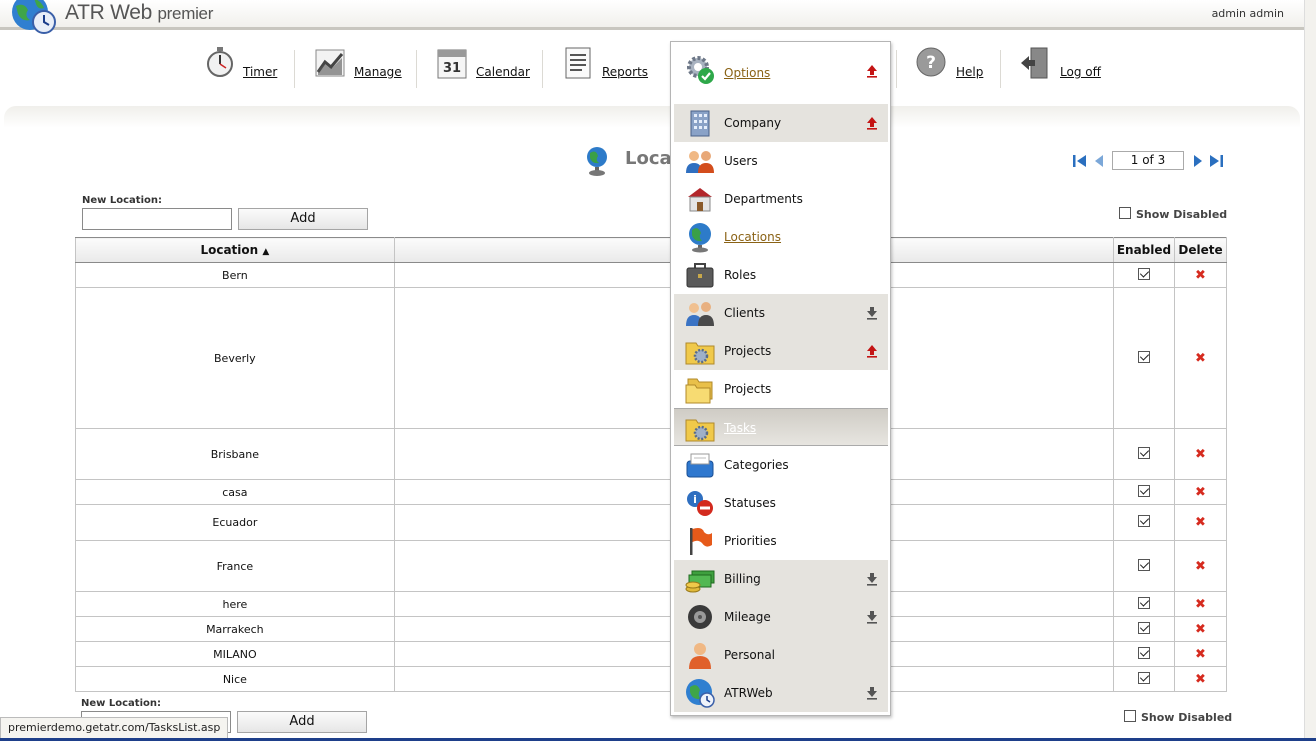 The height and width of the screenshot is (741, 1316). I want to click on menu-item-users: Users, so click(781, 161).